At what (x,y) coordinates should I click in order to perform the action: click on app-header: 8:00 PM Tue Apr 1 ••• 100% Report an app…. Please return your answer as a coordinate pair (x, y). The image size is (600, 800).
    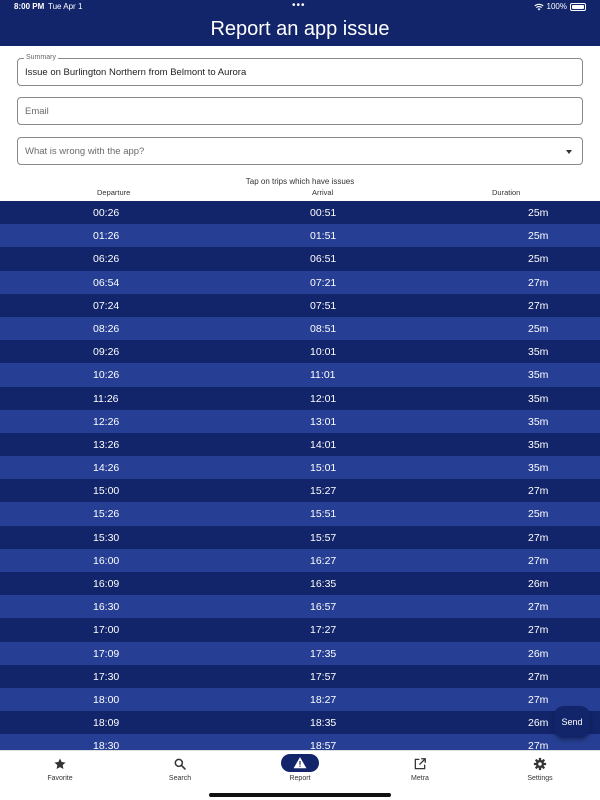
    Looking at the image, I should click on (300, 23).